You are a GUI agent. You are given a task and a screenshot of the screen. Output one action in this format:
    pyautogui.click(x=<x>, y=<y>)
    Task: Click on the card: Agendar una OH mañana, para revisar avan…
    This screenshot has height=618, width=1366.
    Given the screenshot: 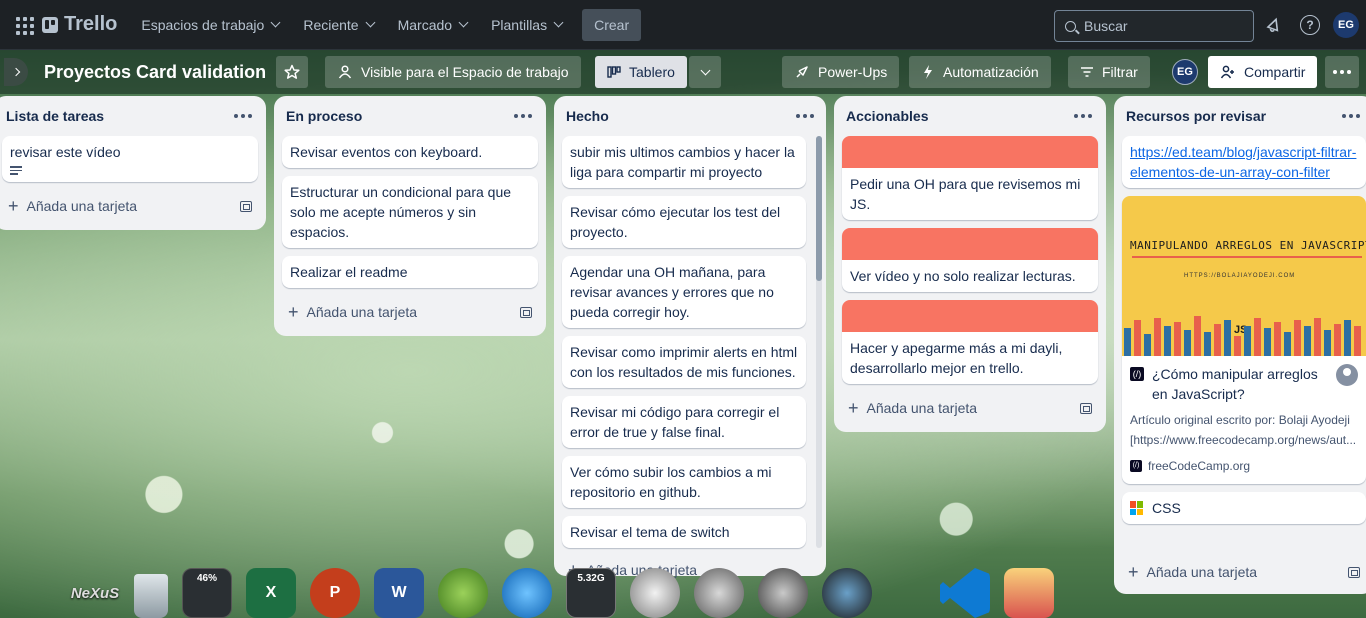 What is the action you would take?
    pyautogui.click(x=684, y=292)
    